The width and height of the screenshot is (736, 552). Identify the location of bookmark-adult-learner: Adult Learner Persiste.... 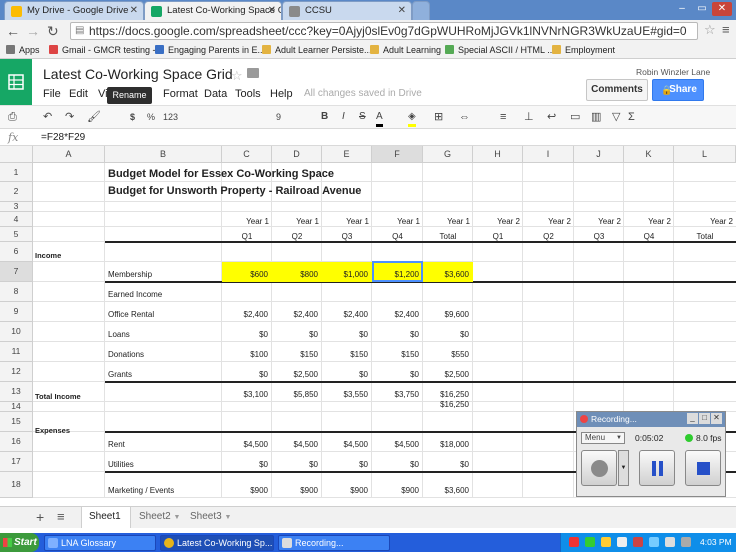
(317, 50).